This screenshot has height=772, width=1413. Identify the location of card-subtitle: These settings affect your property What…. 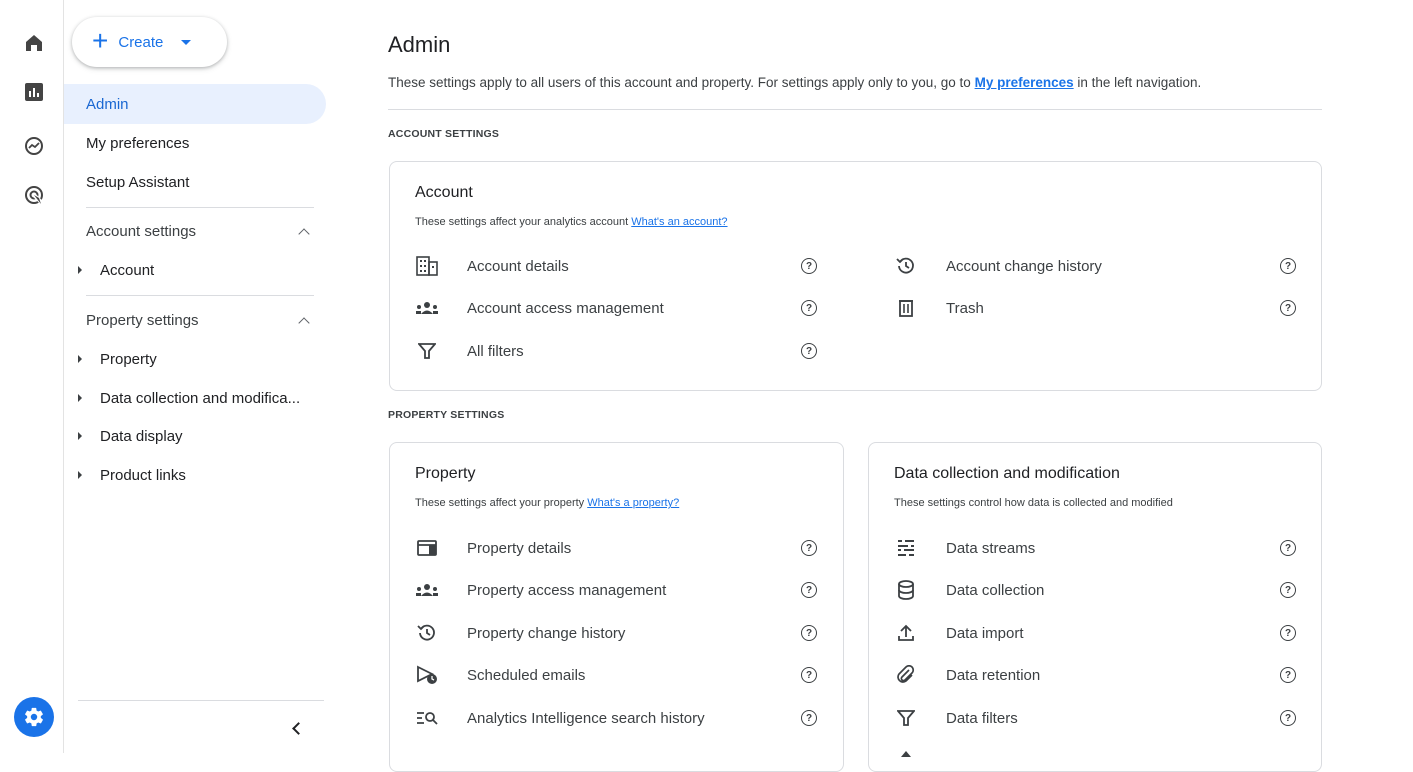
(547, 503).